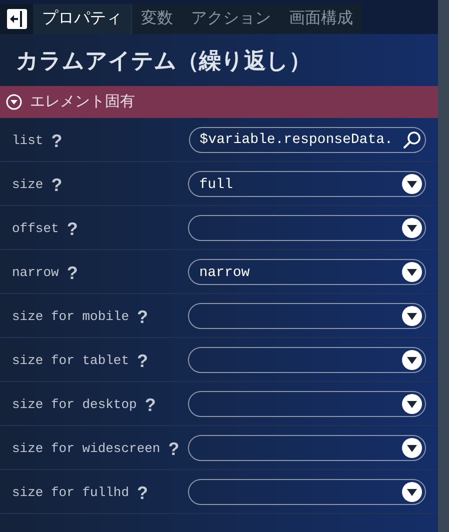  What do you see at coordinates (71, 493) in the screenshot?
I see `field-label: size for fullhd` at bounding box center [71, 493].